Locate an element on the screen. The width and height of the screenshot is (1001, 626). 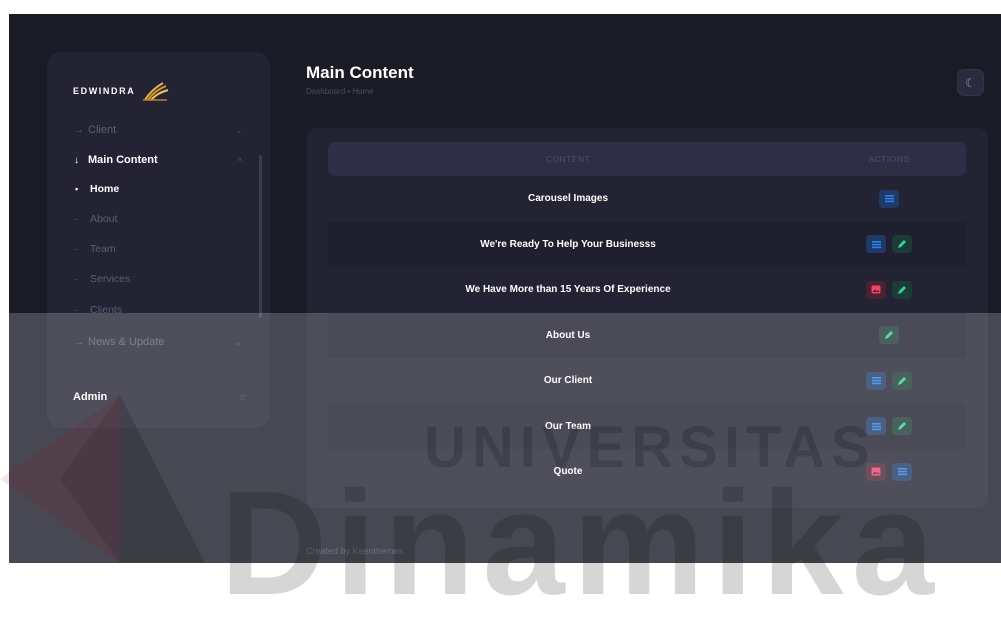
chevron-up-icon: ^ is located at coordinates (239, 160).